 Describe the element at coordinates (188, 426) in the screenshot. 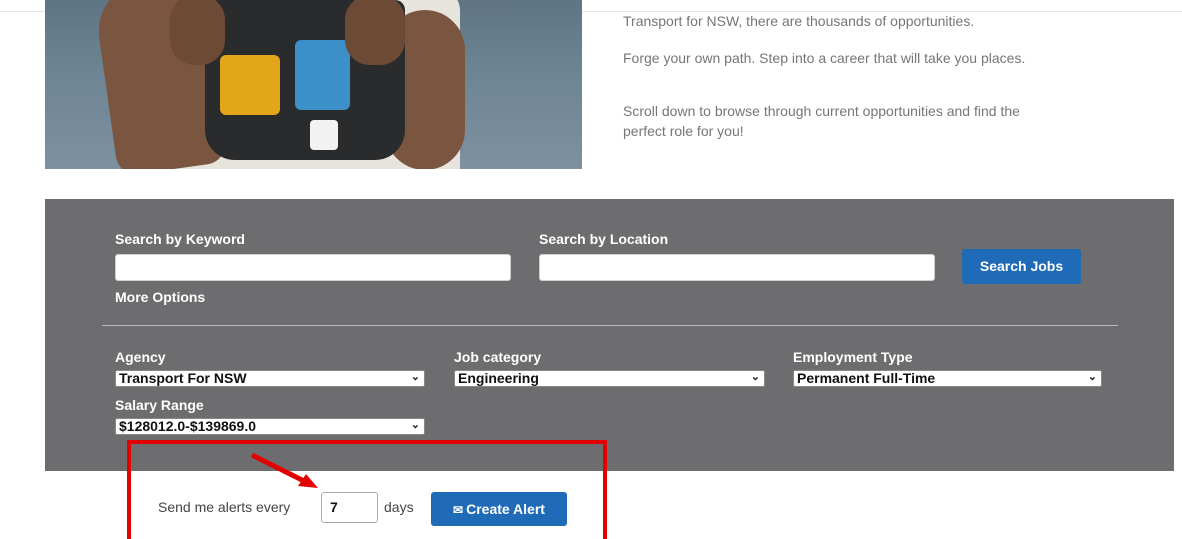

I see `salary-range-select-value: $128012.0-$139869.0` at that location.